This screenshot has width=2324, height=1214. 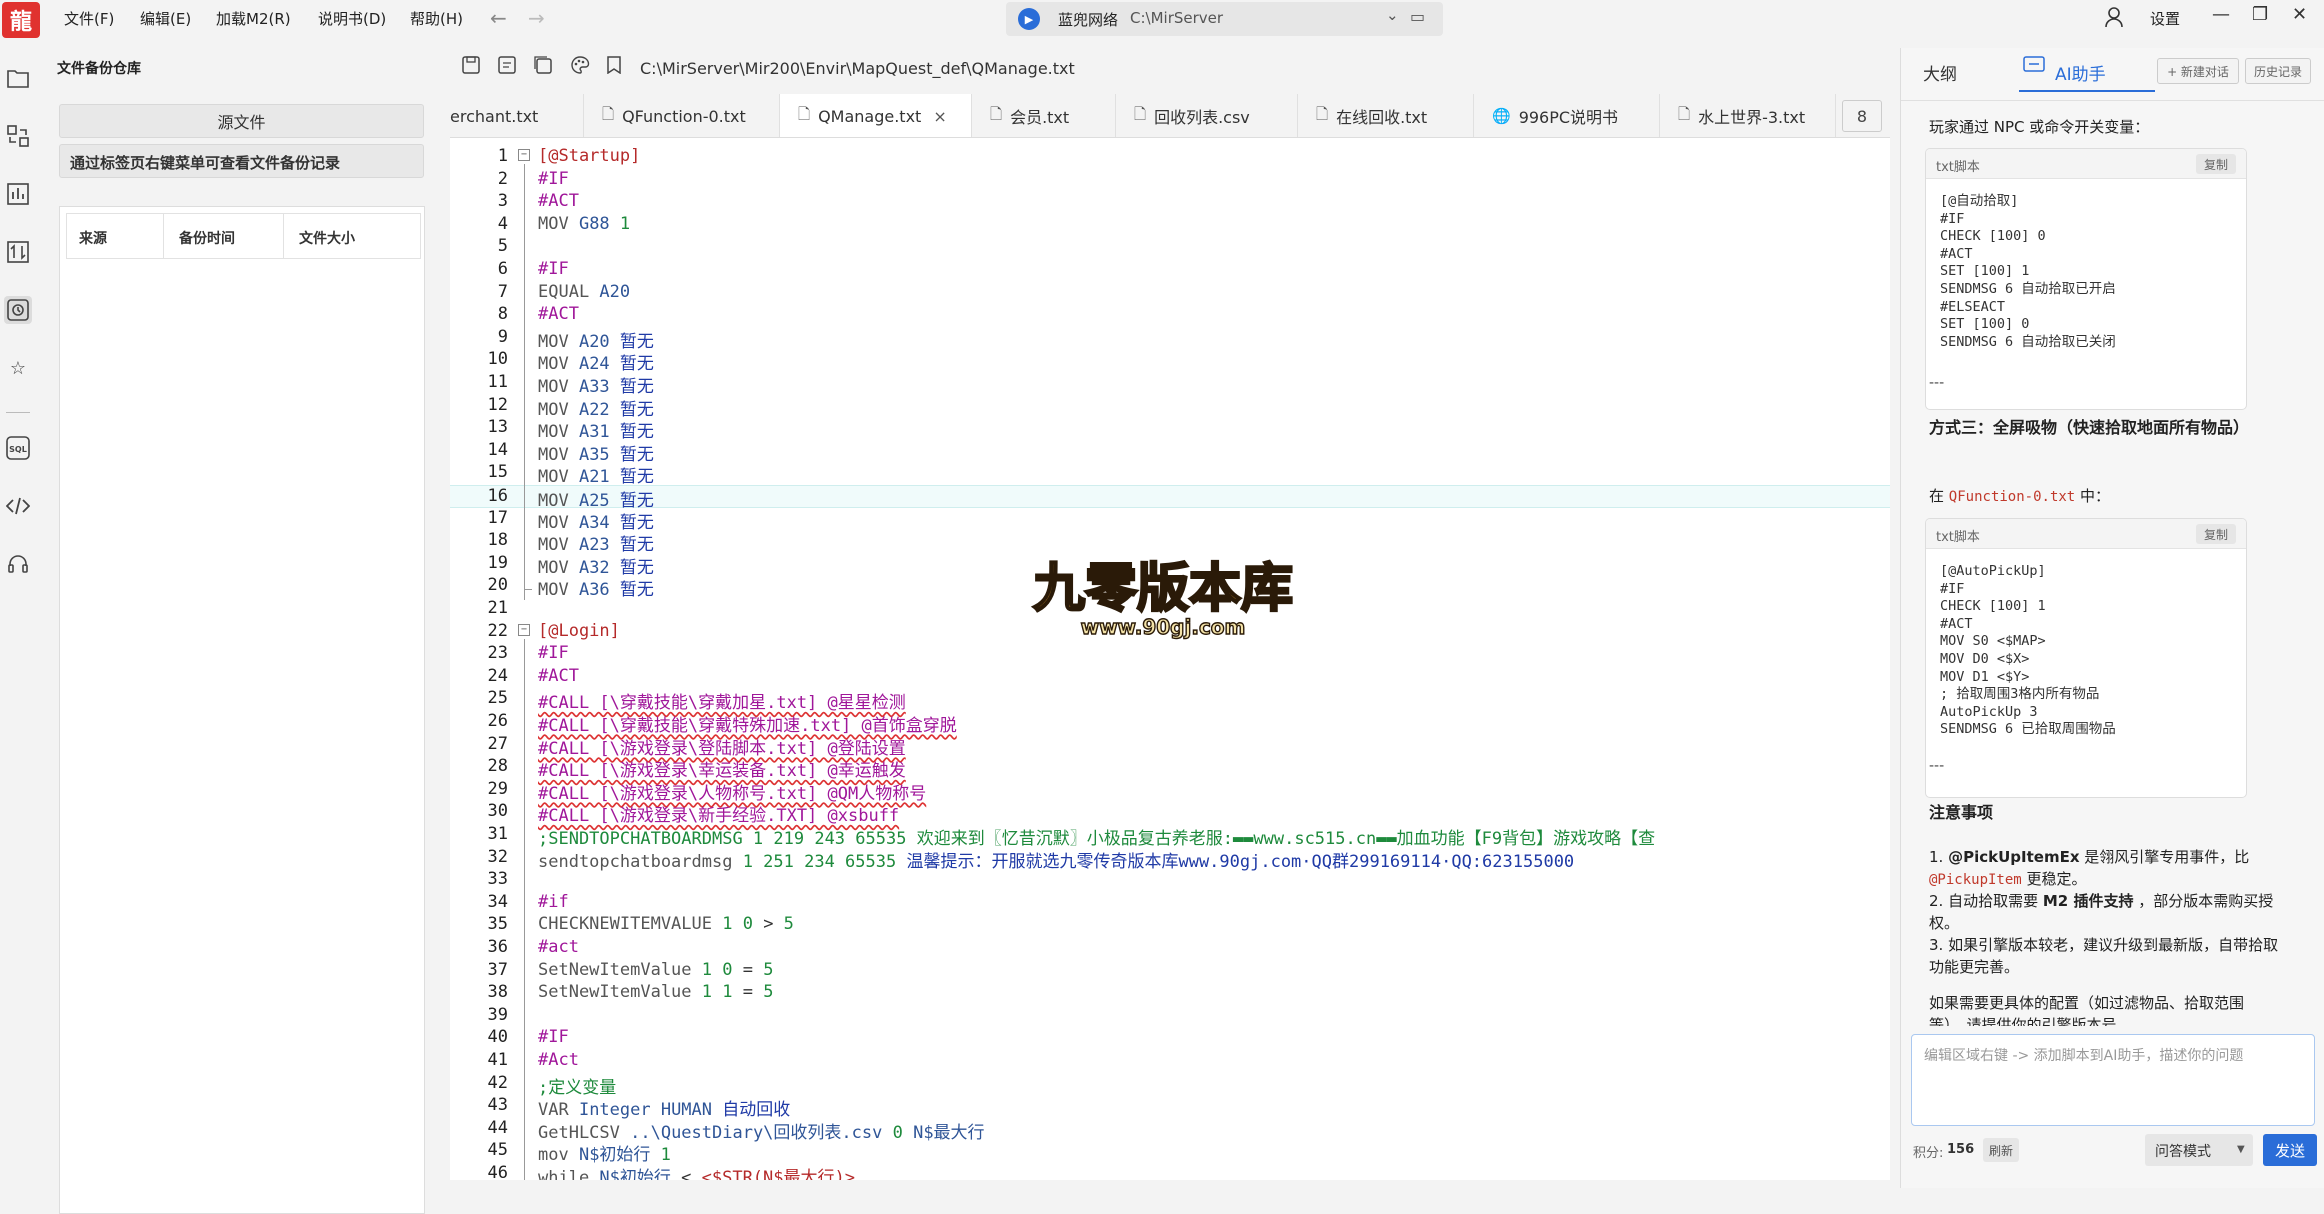 What do you see at coordinates (1170, 339) in the screenshot?
I see `code-line: 9 MOV A20 暂无` at bounding box center [1170, 339].